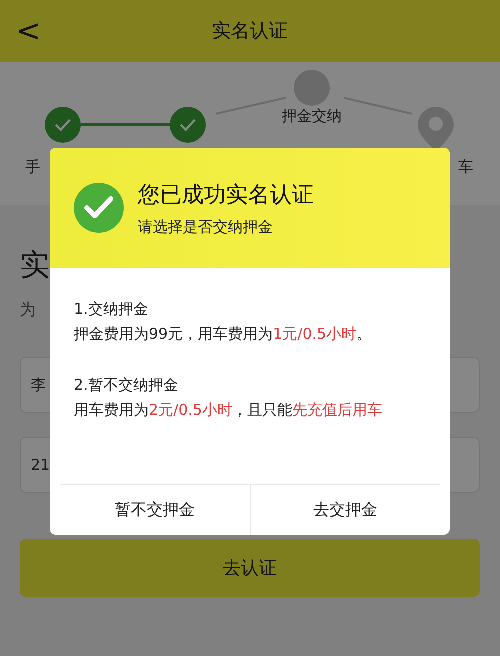 The image size is (500, 656). Describe the element at coordinates (378, 106) in the screenshot. I see `step-connector` at that location.